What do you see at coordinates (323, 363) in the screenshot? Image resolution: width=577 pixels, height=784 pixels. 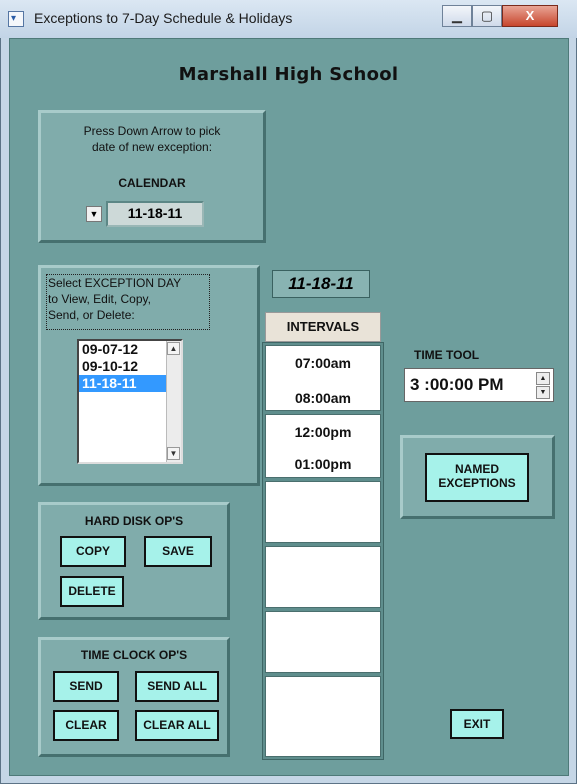 I see `interval-start: 07:00am` at bounding box center [323, 363].